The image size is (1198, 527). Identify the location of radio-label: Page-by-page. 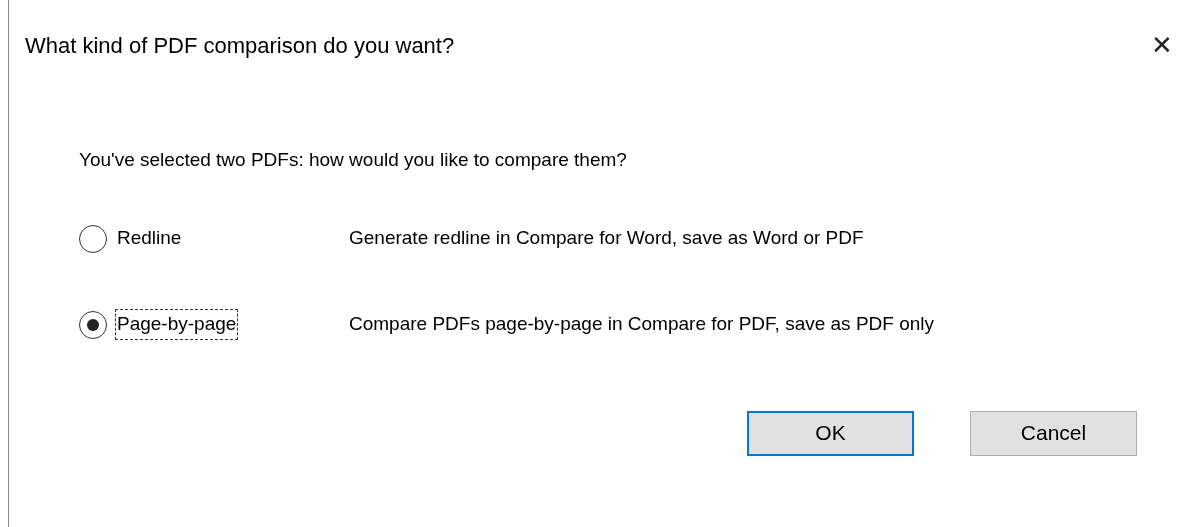
(177, 324).